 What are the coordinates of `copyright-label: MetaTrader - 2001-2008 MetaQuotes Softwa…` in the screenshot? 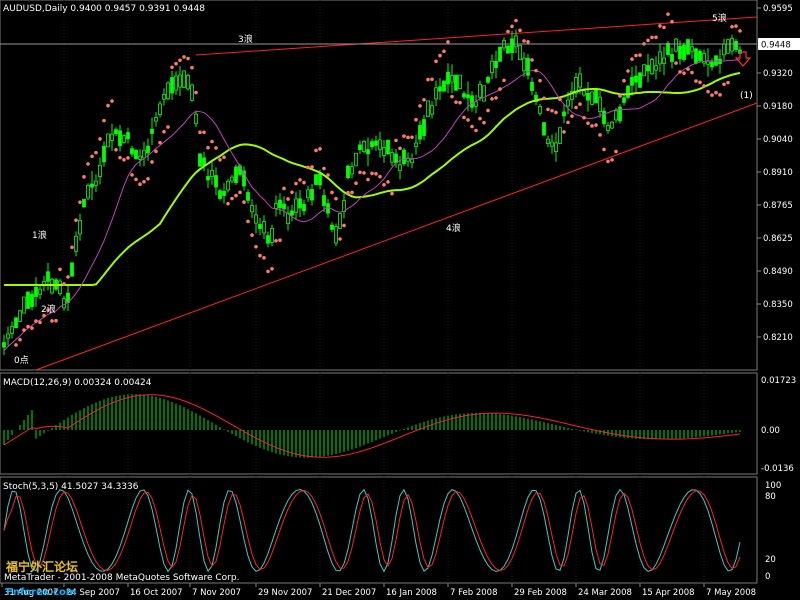 It's located at (121, 578).